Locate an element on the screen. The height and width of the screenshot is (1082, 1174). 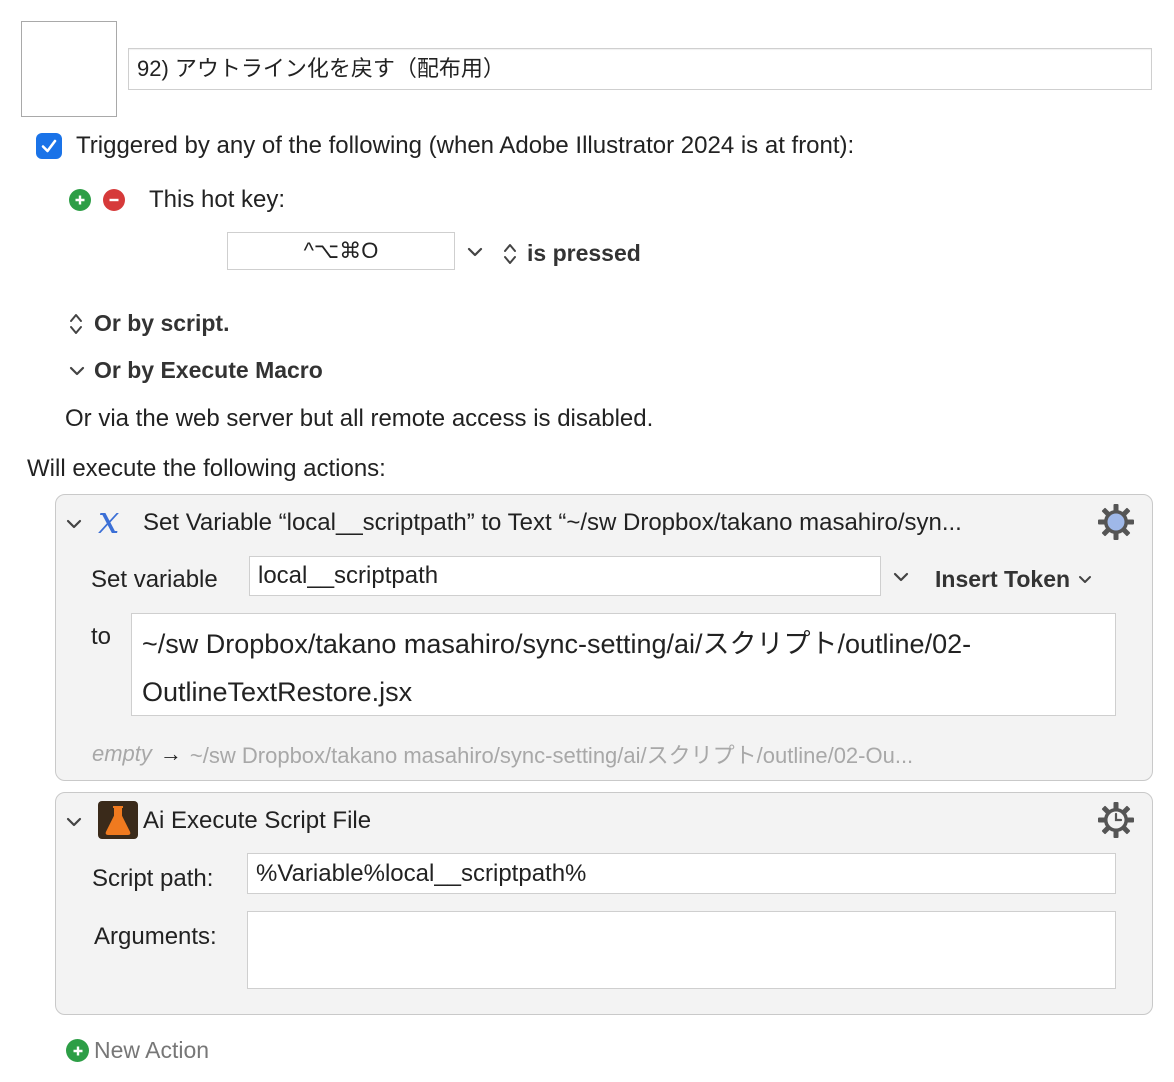
insert-token-label: Insert Token is located at coordinates (1003, 579).